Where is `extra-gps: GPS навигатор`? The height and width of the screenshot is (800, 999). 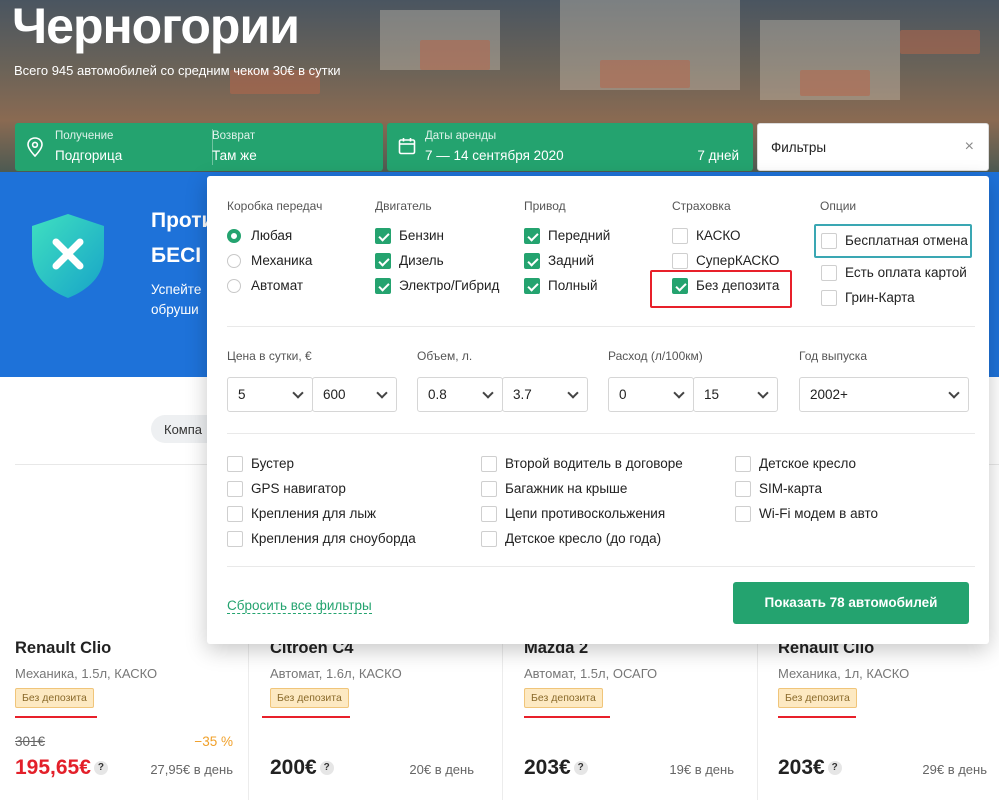 extra-gps: GPS навигатор is located at coordinates (286, 489).